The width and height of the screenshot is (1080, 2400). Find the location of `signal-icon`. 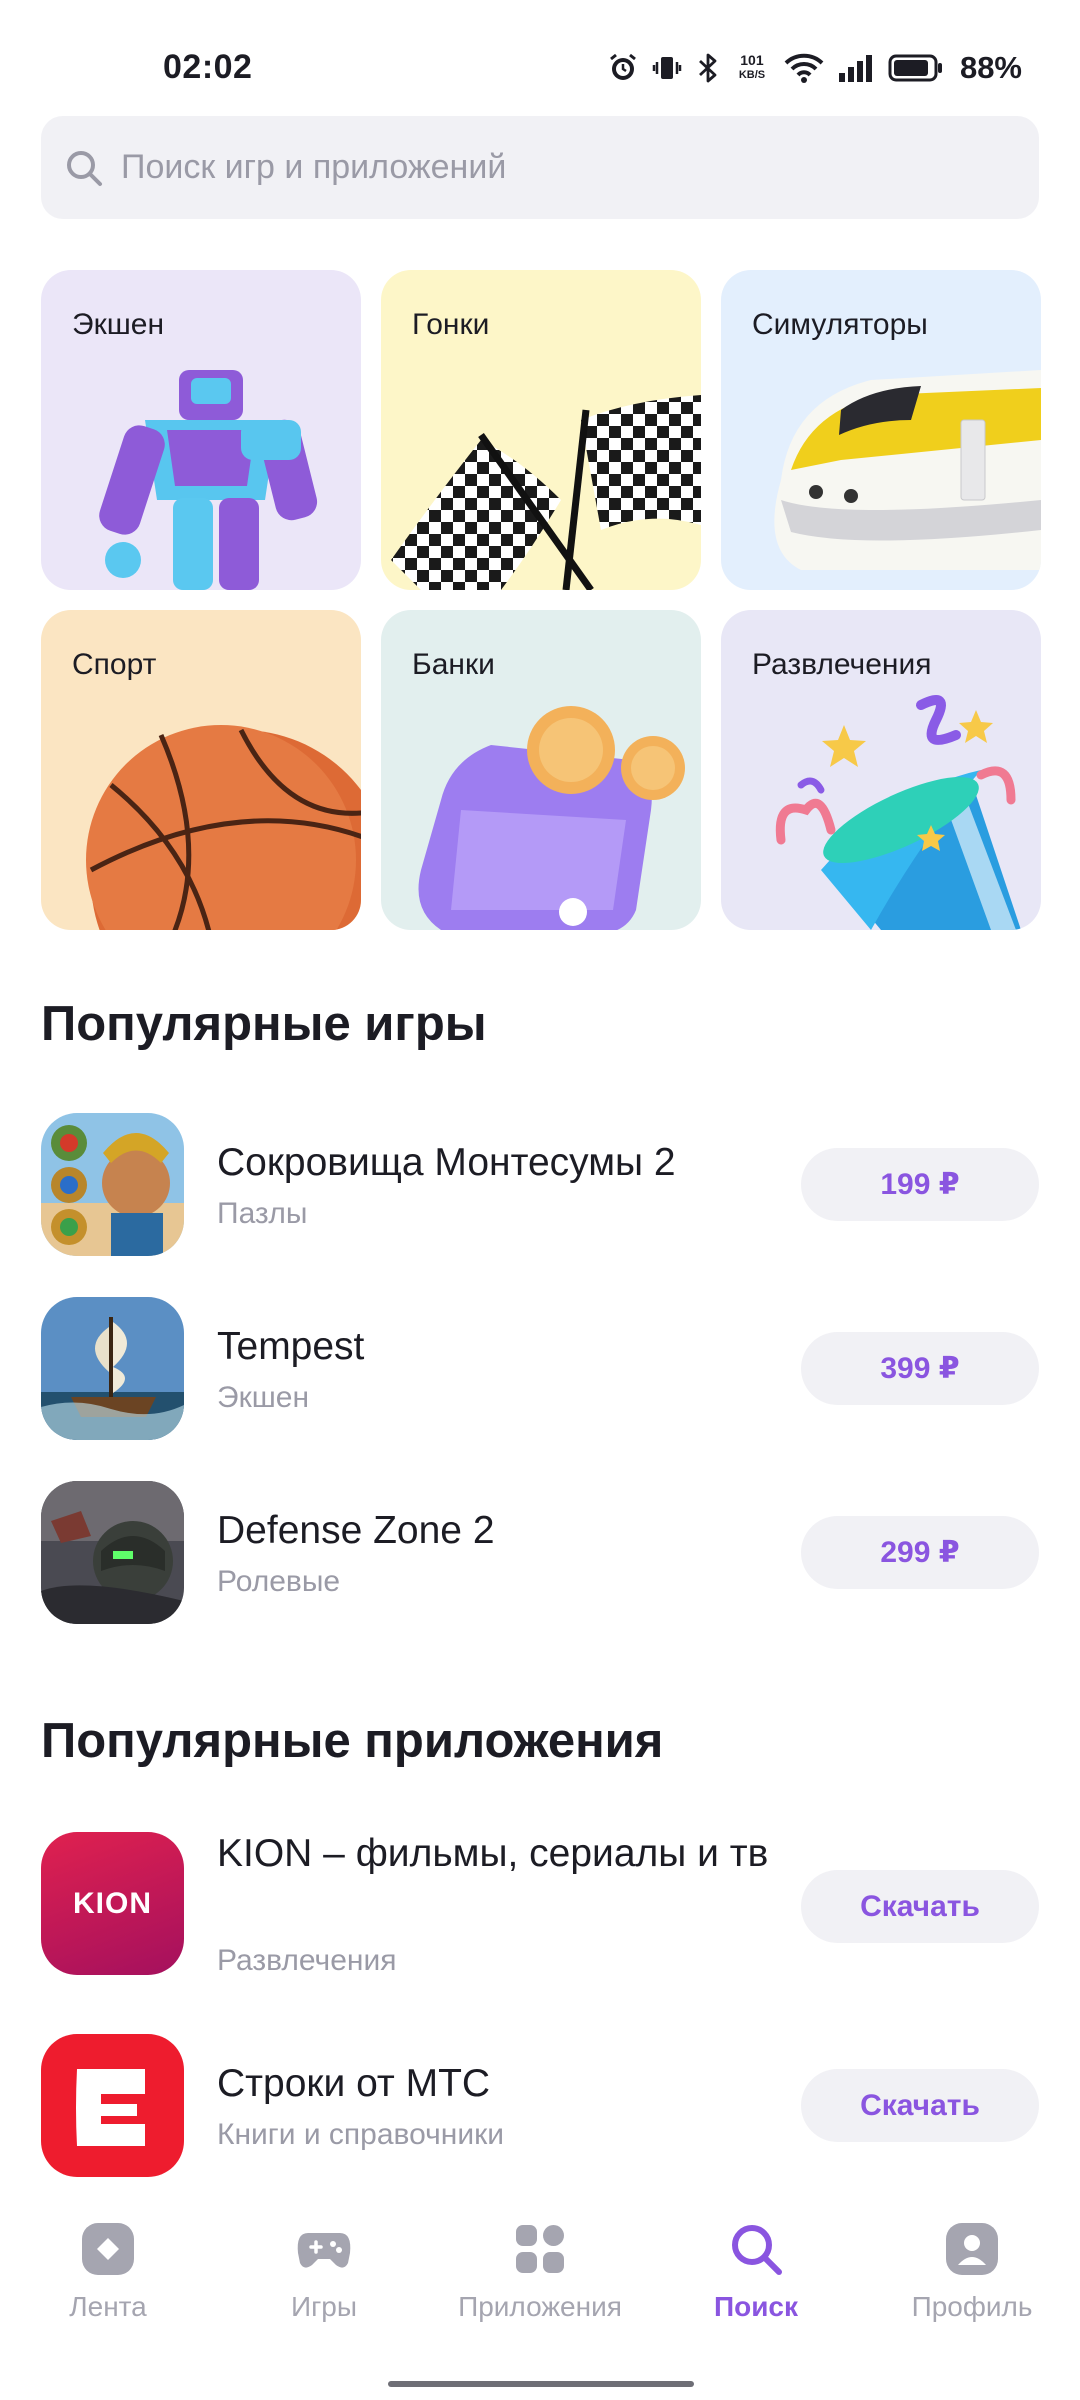

signal-icon is located at coordinates (855, 68).